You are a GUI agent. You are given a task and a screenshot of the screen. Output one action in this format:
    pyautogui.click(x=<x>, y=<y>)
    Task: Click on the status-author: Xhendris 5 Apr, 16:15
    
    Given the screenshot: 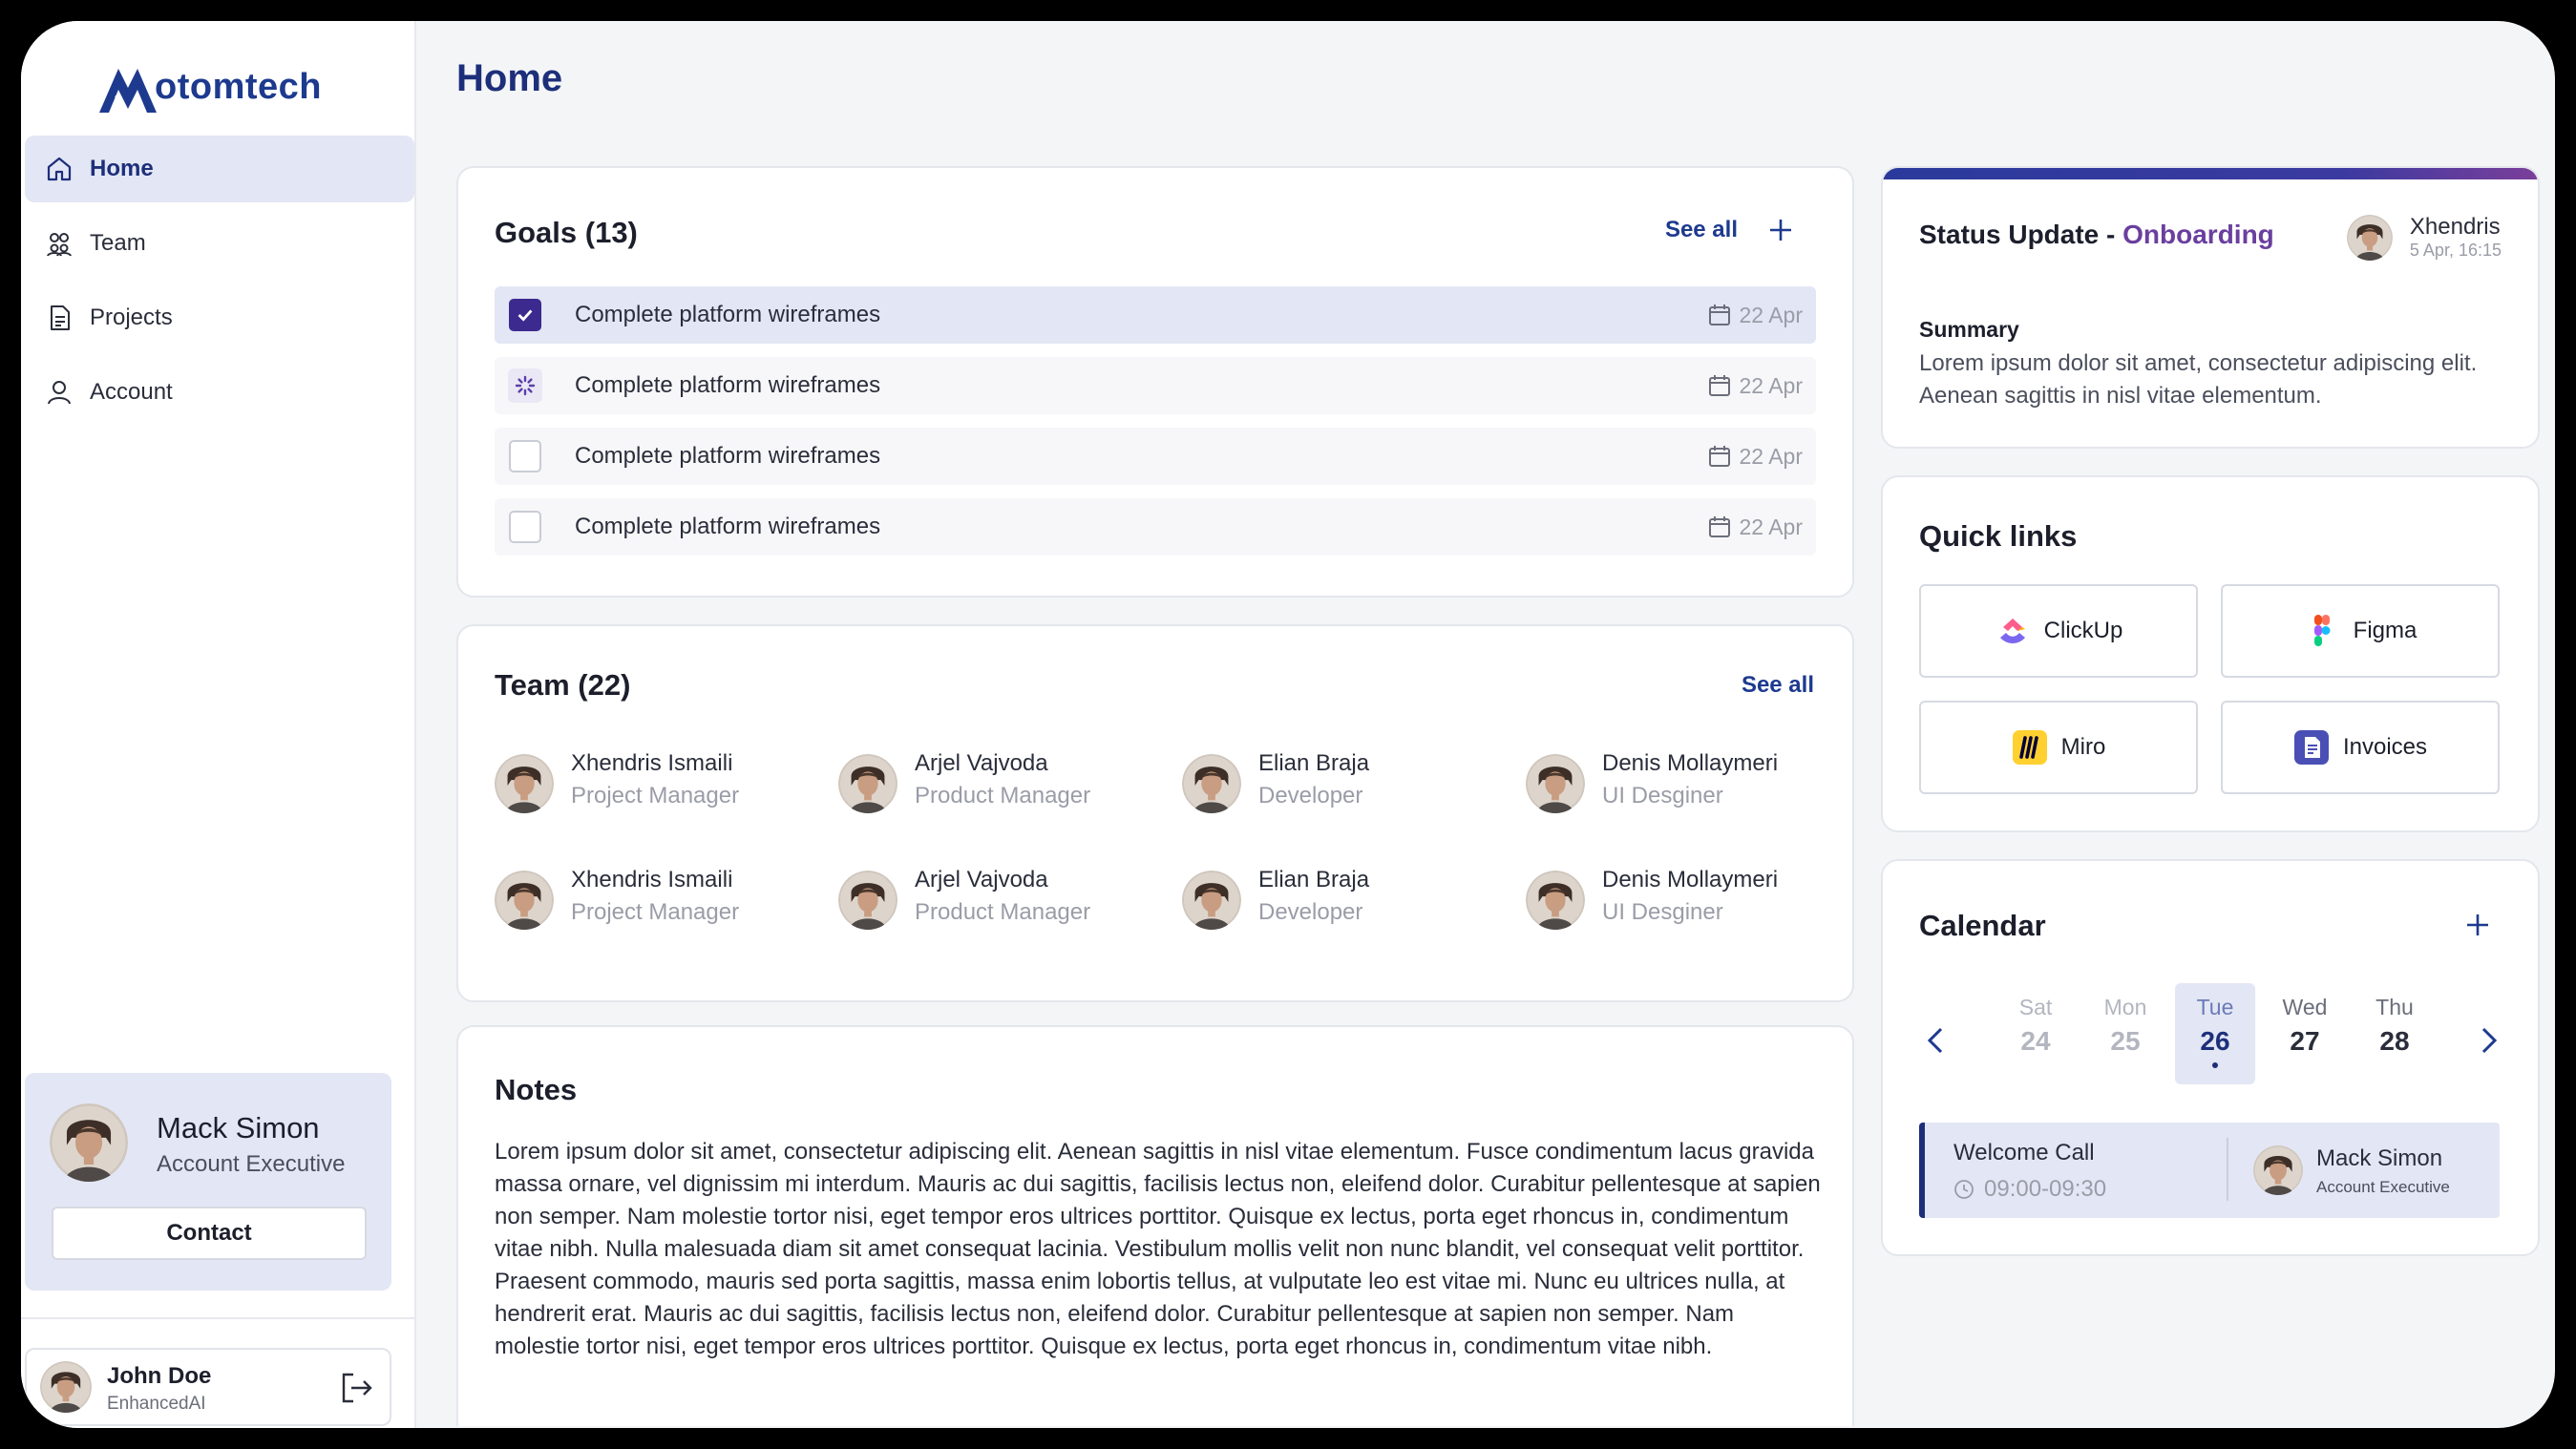 What is the action you would take?
    pyautogui.click(x=2424, y=238)
    